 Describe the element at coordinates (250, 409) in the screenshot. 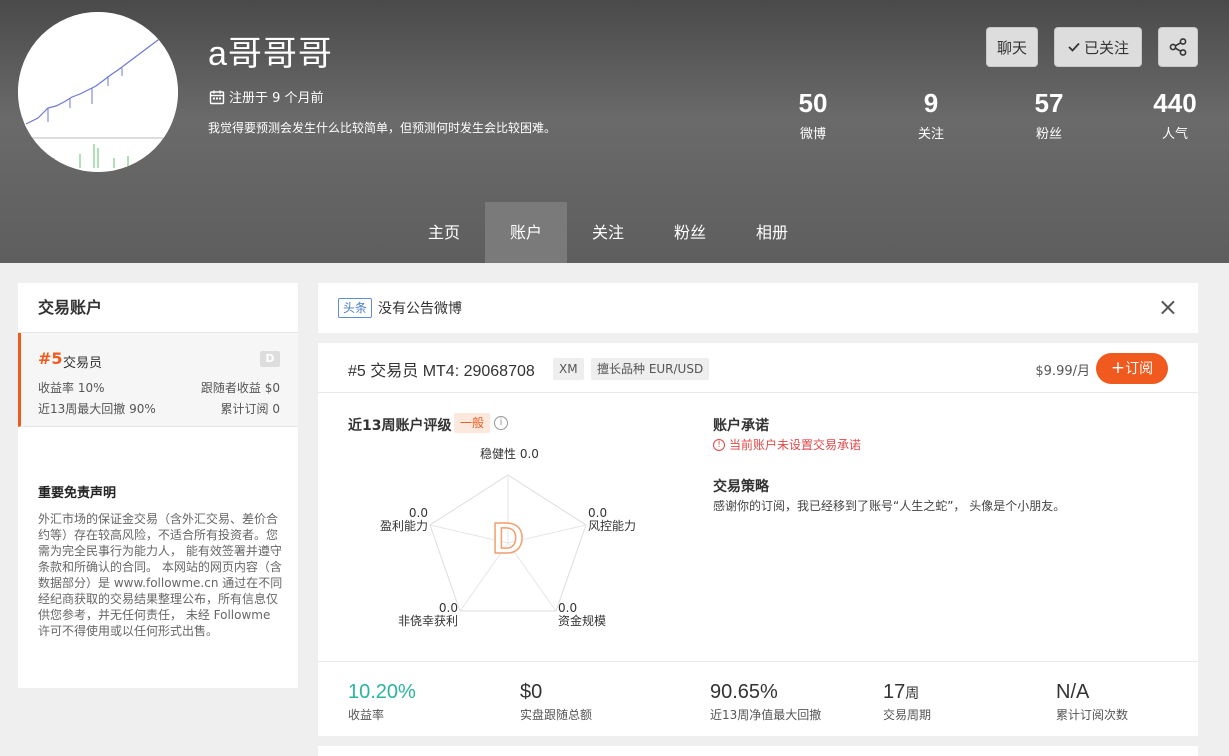

I see `subscription-count: 累计订阅 0` at that location.